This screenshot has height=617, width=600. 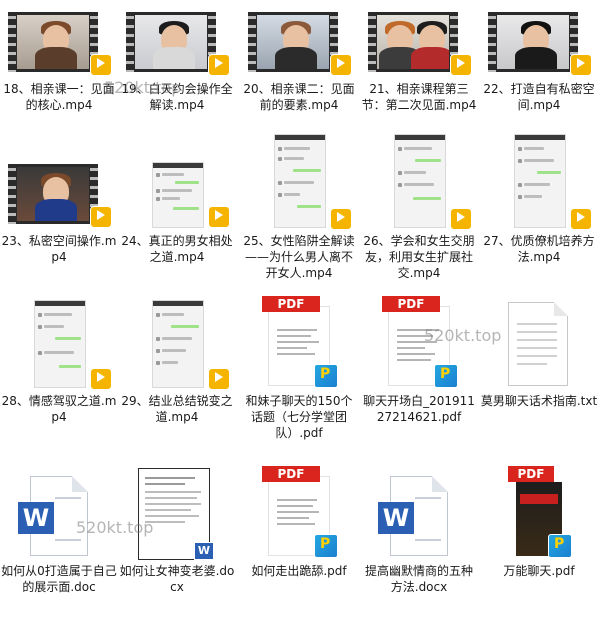 I want to click on file-item-24: 24、真正的男女相处之道.mp4, so click(x=177, y=211).